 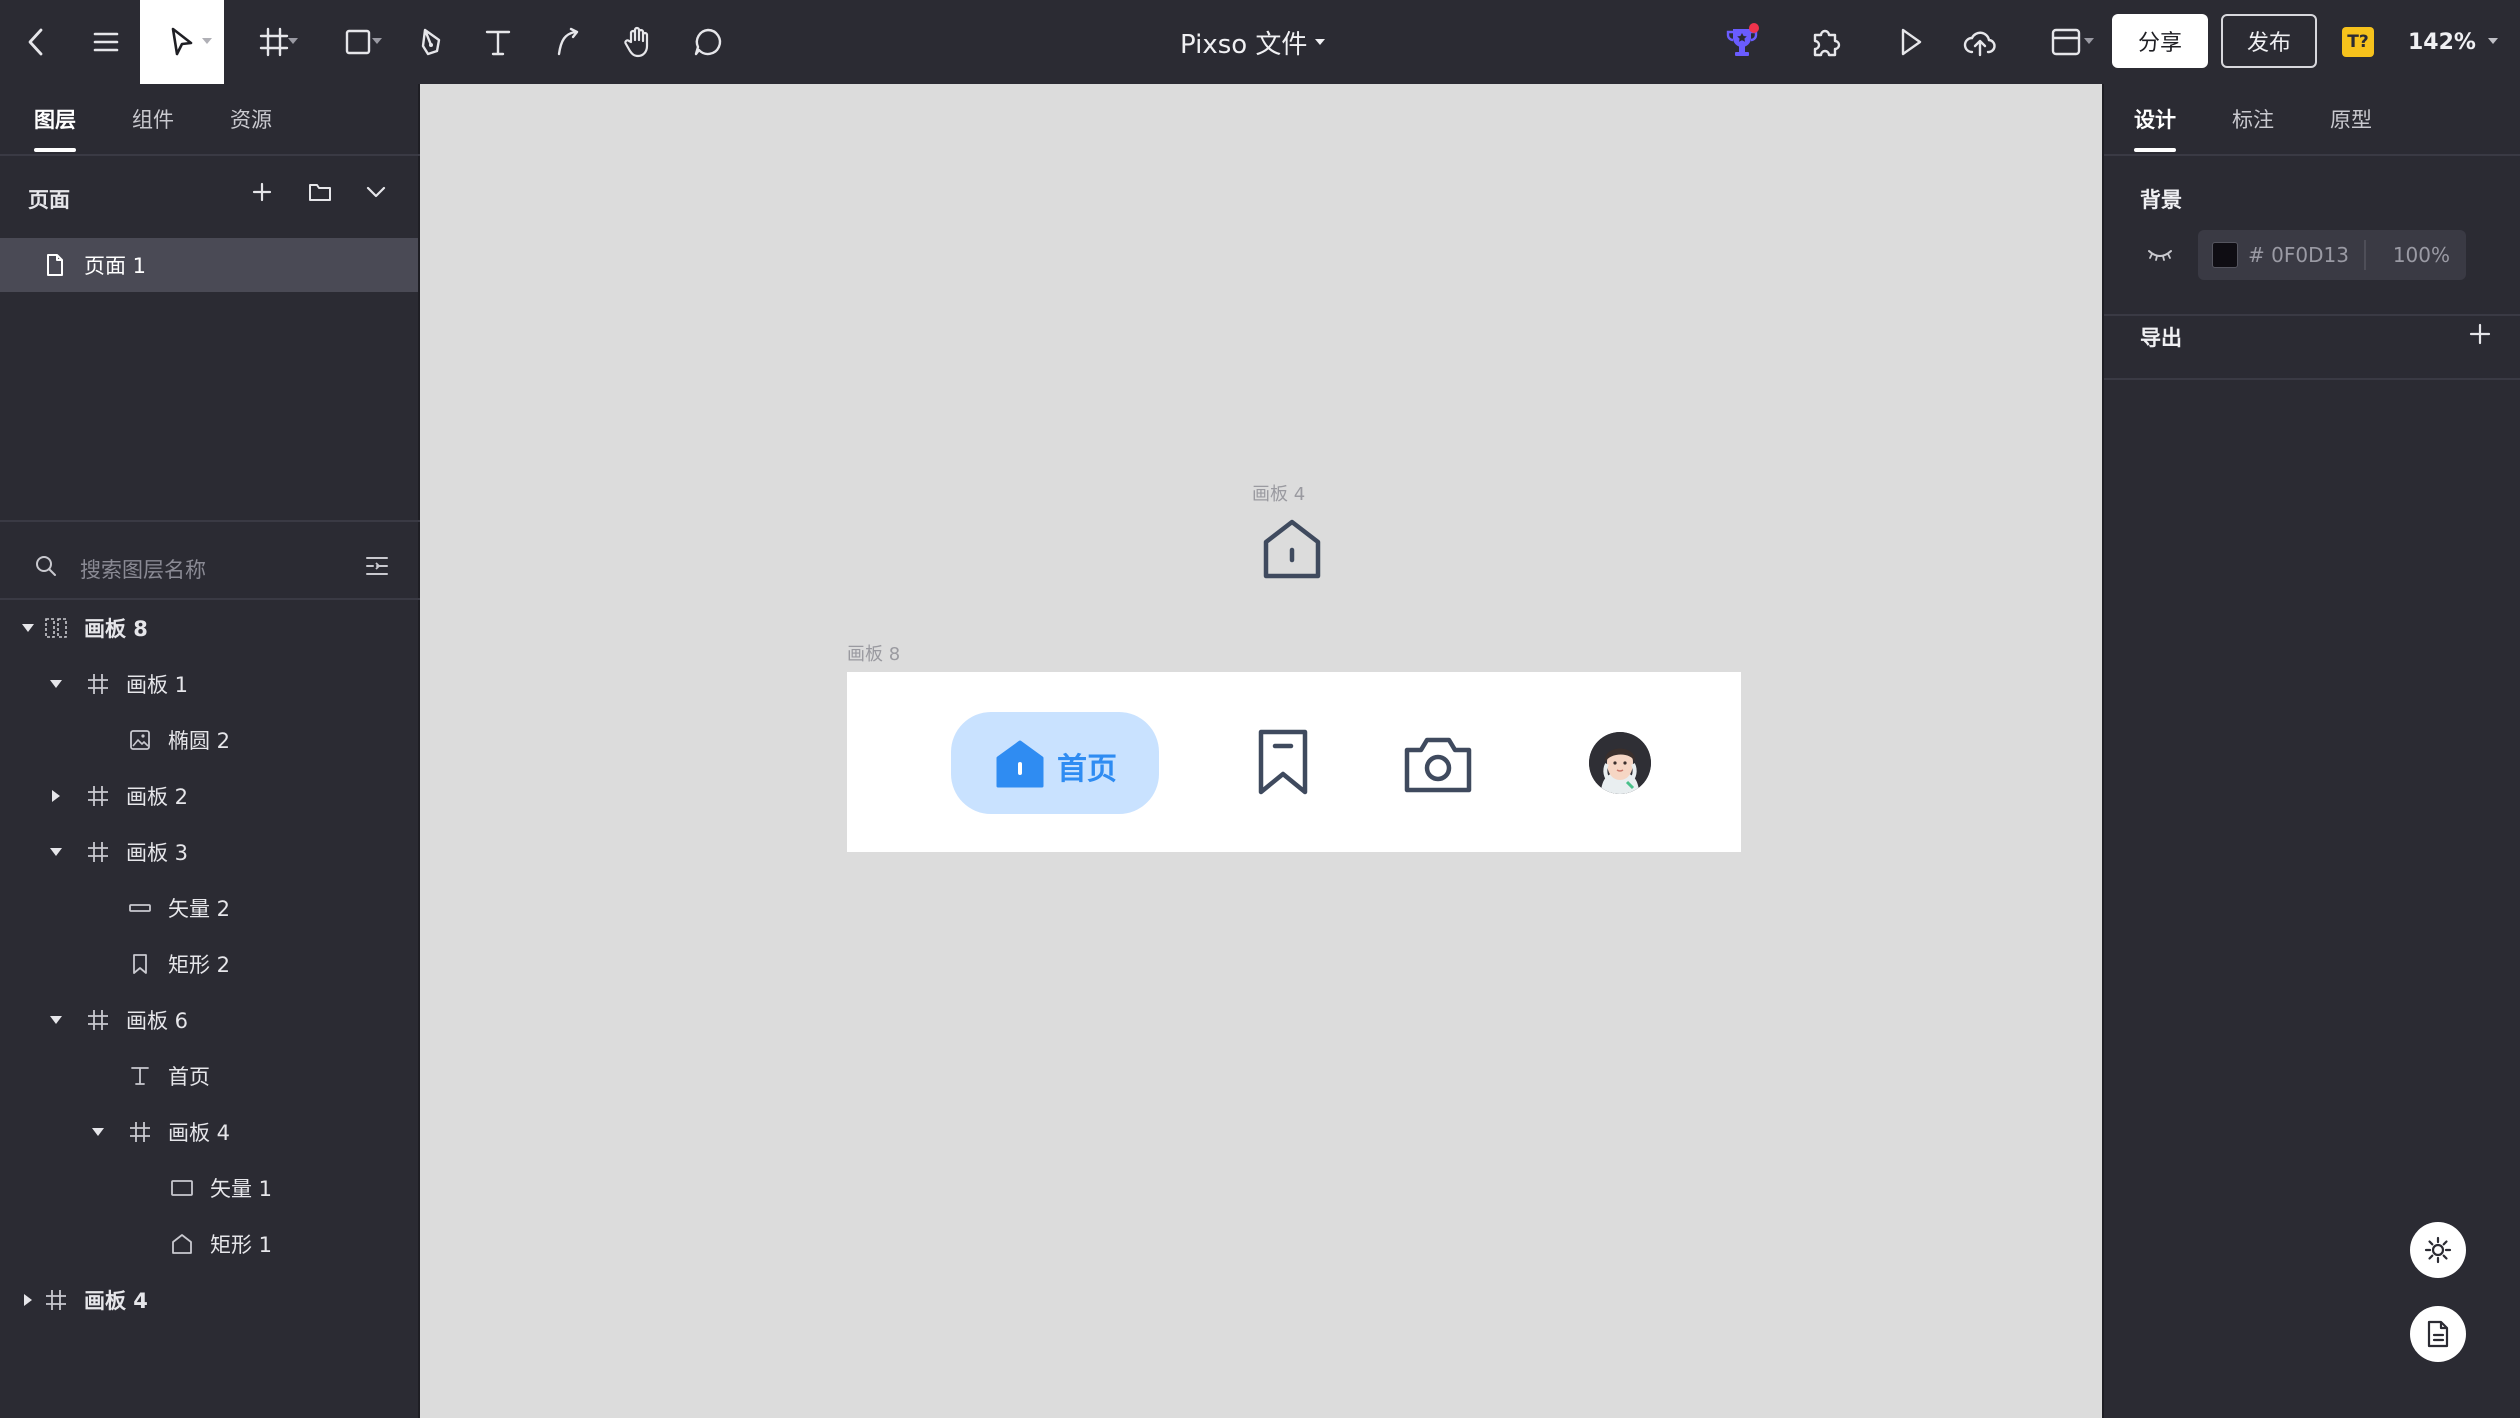 What do you see at coordinates (2155, 150) in the screenshot?
I see `tab-underline` at bounding box center [2155, 150].